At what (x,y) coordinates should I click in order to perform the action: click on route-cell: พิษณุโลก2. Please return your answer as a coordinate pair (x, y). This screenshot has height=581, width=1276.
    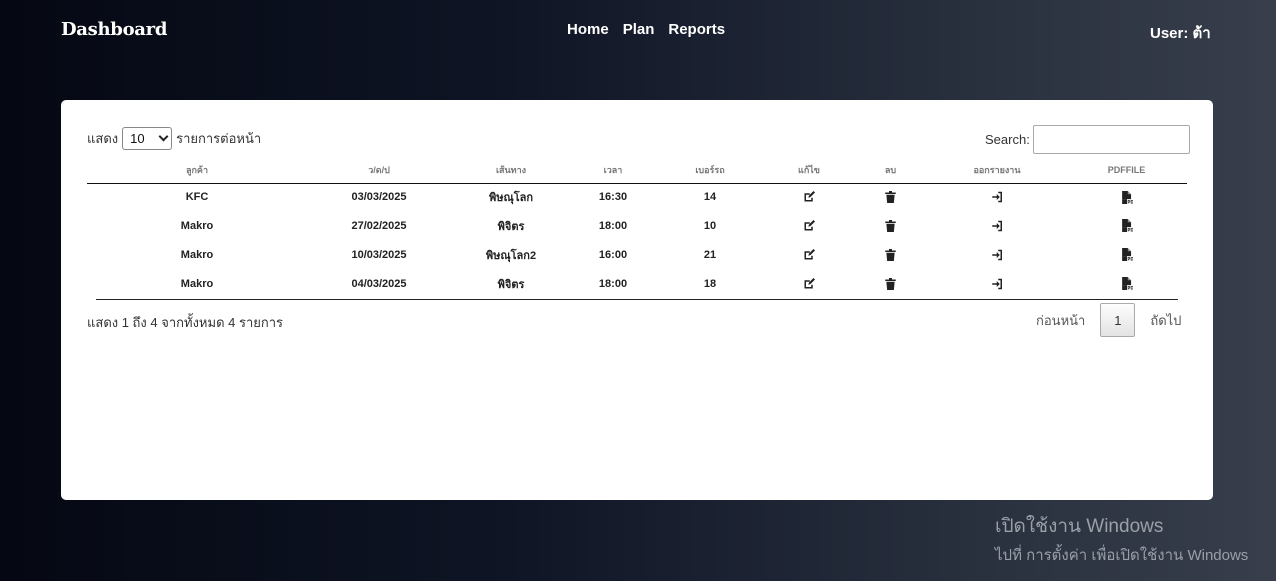
    Looking at the image, I should click on (511, 255).